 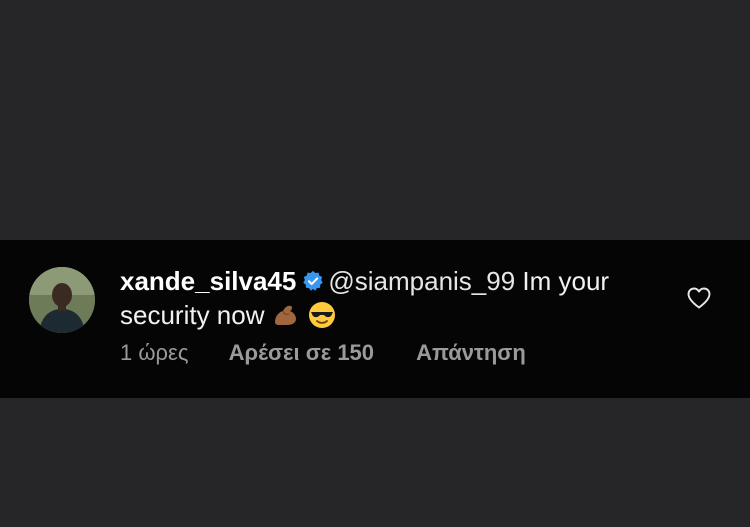 I want to click on flexed-biceps-icon, so click(x=286, y=315).